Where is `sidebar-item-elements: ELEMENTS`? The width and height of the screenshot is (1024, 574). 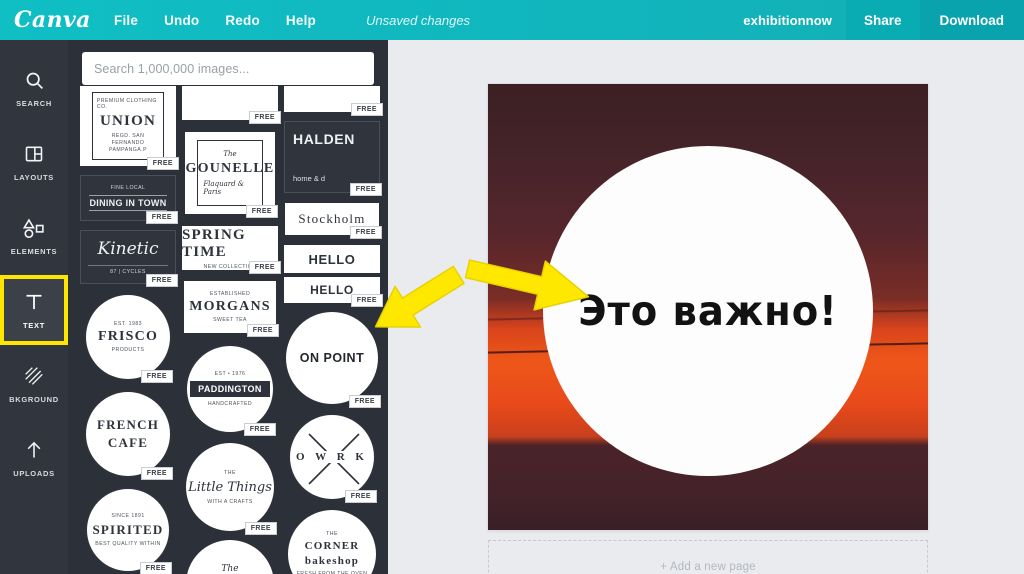
sidebar-item-elements: ELEMENTS is located at coordinates (34, 236).